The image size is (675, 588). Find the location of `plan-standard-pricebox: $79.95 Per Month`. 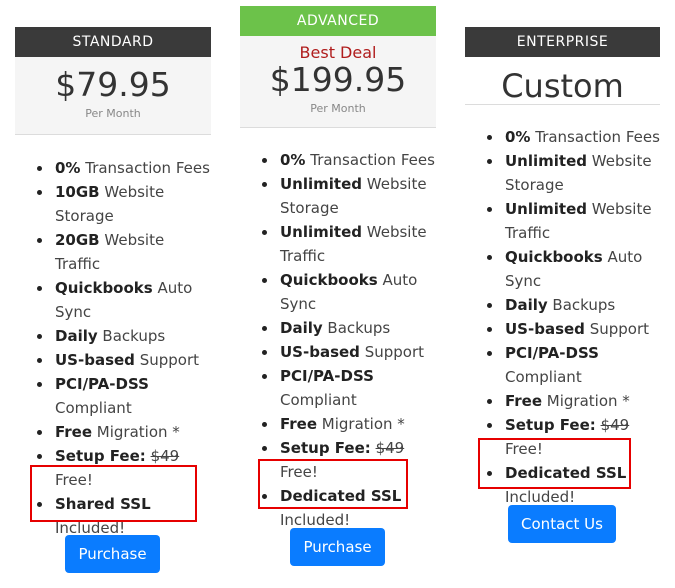

plan-standard-pricebox: $79.95 Per Month is located at coordinates (113, 96).